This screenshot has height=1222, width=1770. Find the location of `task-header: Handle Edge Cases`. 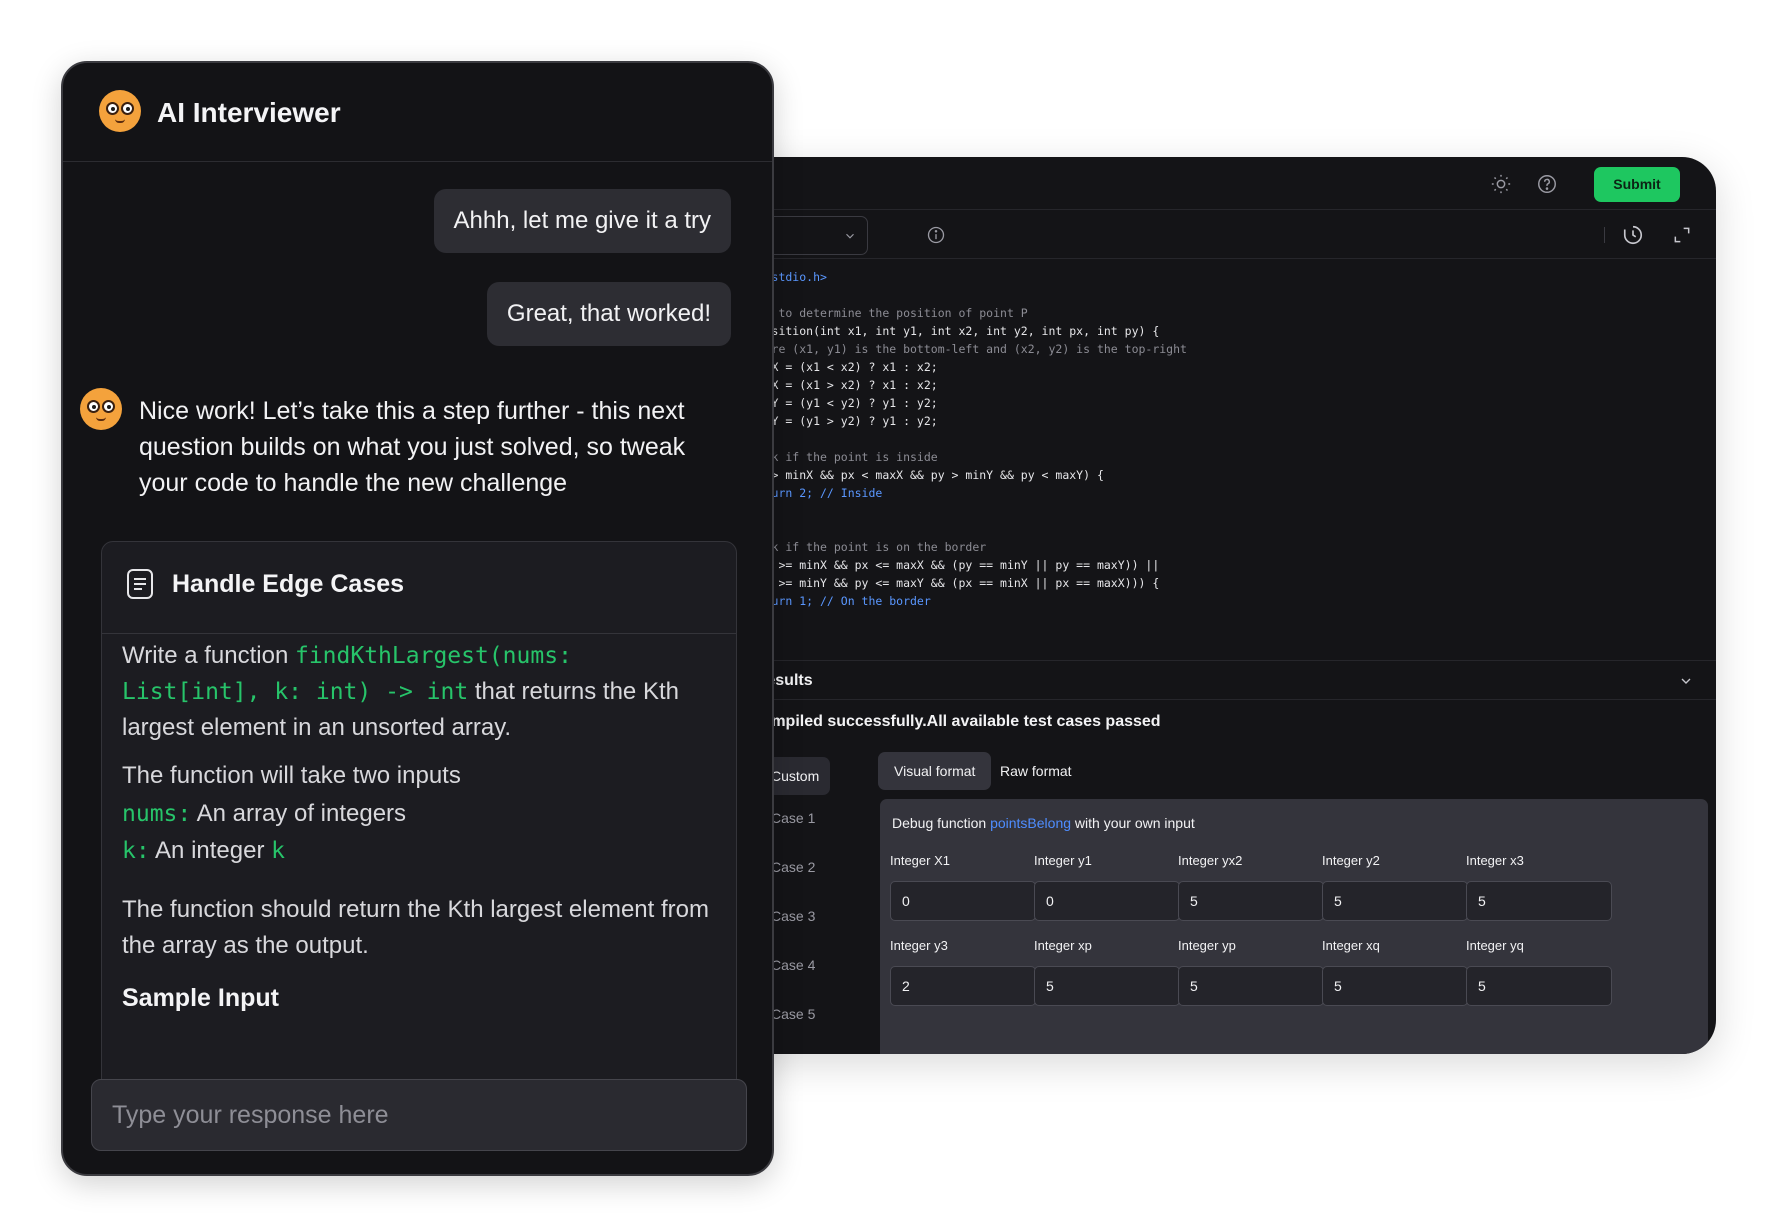

task-header: Handle Edge Cases is located at coordinates (419, 588).